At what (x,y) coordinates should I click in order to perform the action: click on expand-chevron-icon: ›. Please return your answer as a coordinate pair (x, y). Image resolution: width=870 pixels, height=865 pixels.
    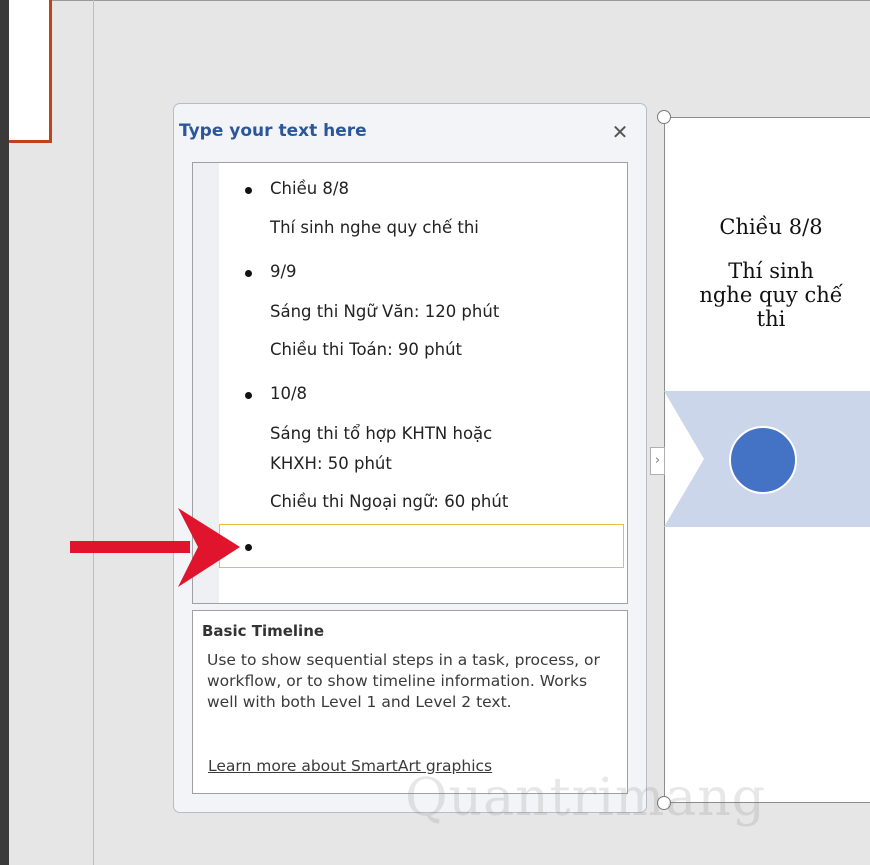
    Looking at the image, I should click on (657, 461).